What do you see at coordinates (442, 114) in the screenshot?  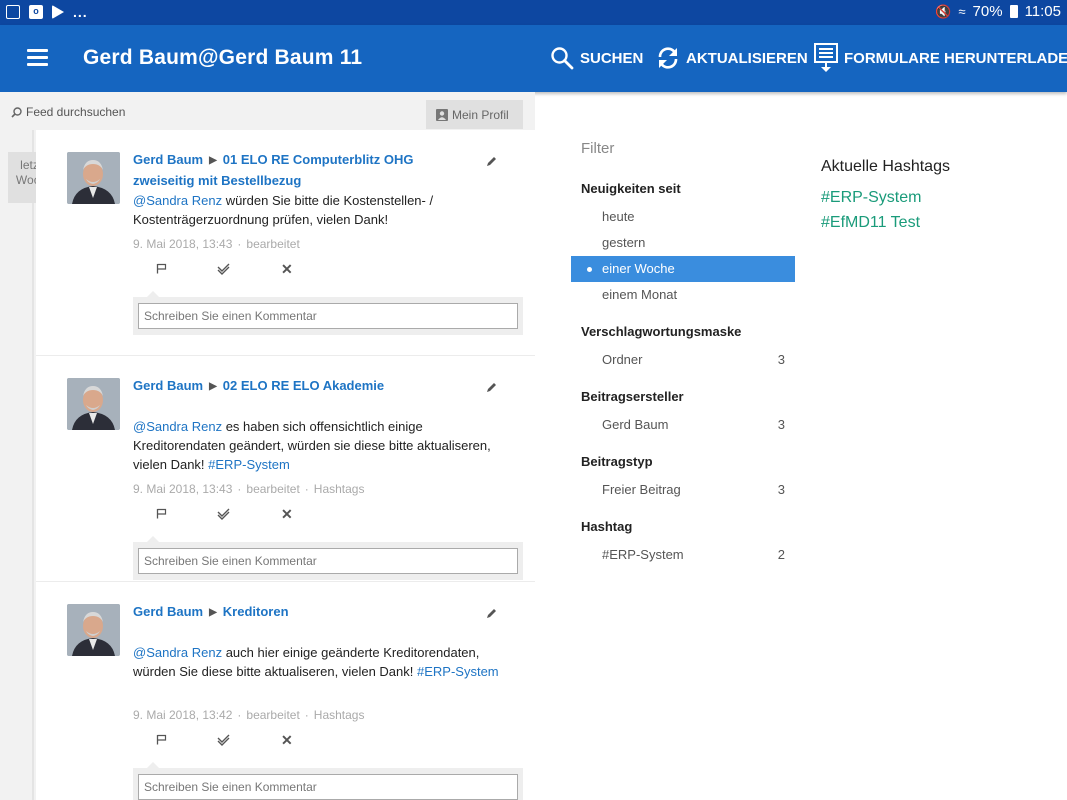 I see `profile-icon` at bounding box center [442, 114].